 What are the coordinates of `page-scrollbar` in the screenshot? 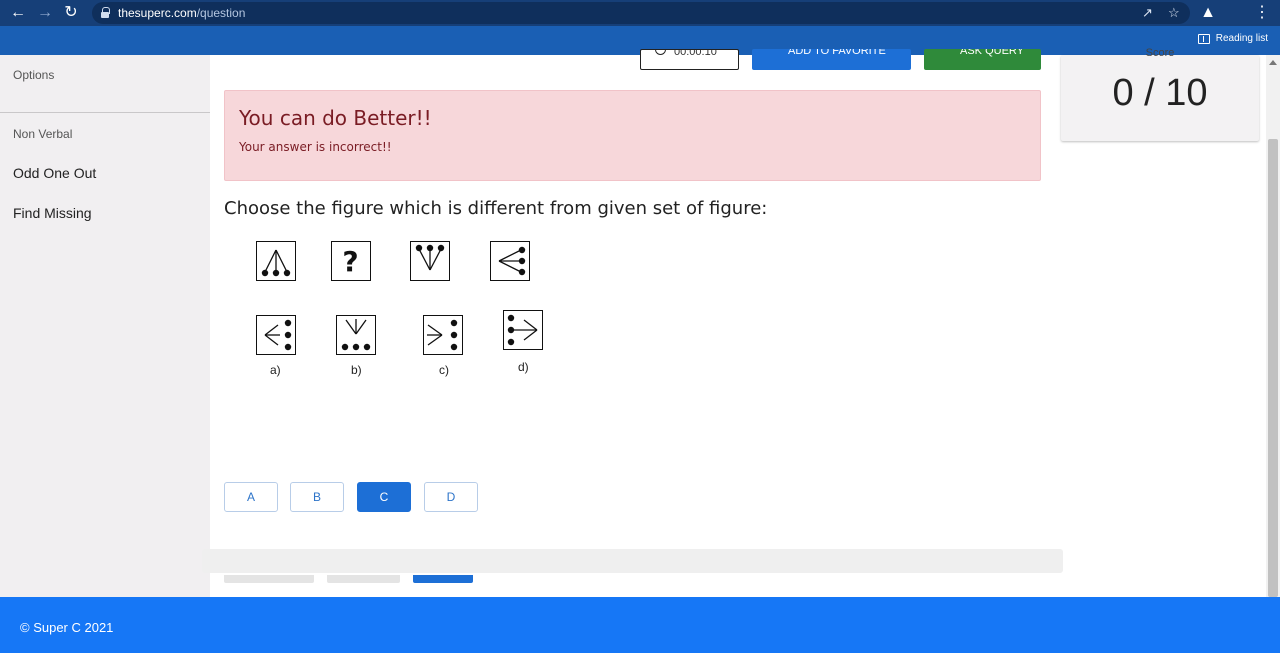 It's located at (1273, 326).